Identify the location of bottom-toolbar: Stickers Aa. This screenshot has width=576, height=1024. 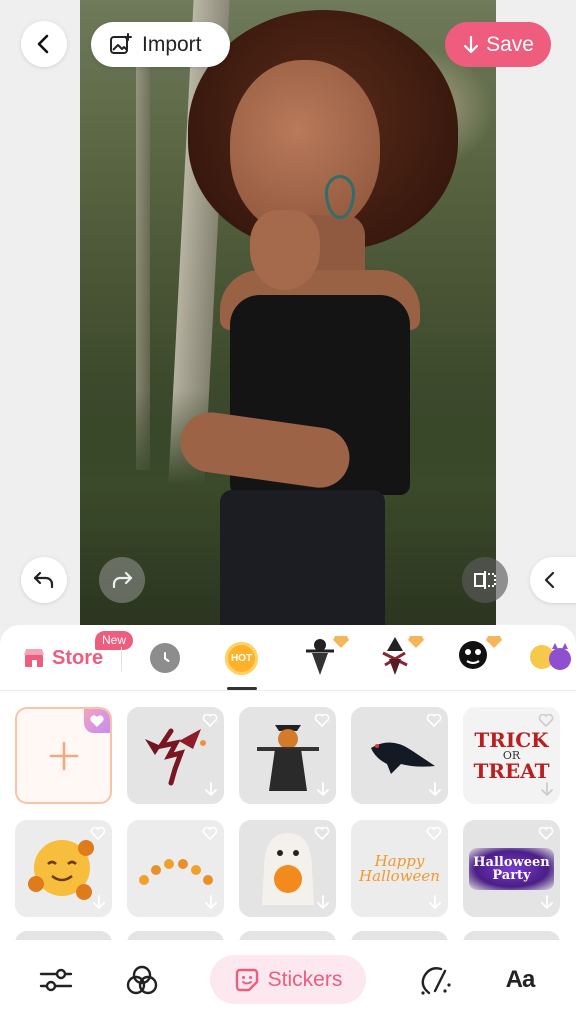
(288, 982).